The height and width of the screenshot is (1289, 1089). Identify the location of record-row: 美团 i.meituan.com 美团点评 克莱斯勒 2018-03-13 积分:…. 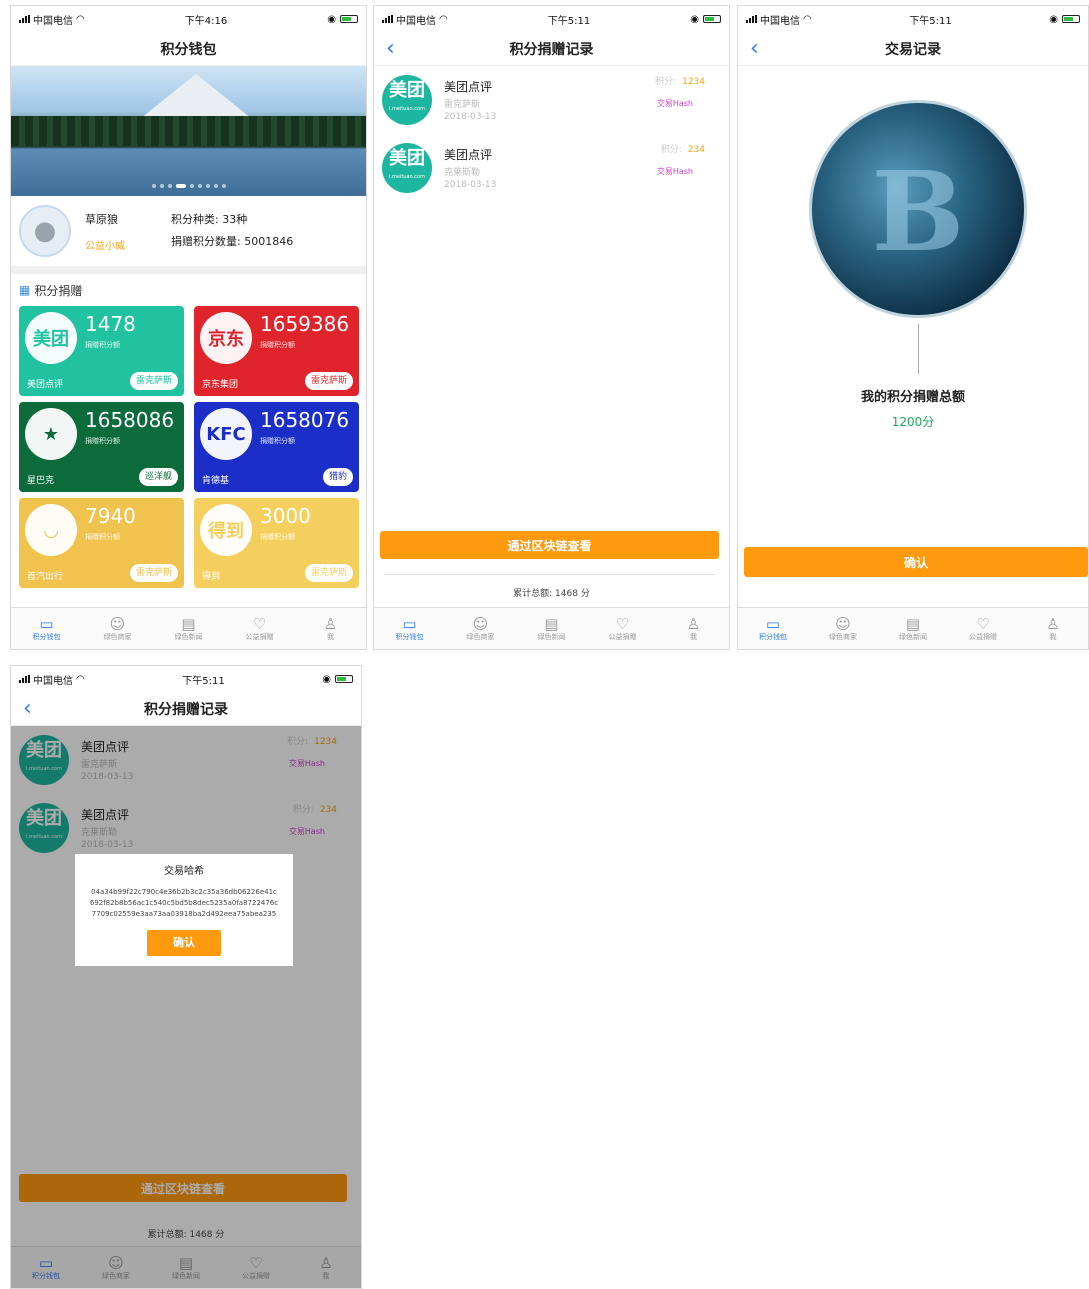
(551, 168).